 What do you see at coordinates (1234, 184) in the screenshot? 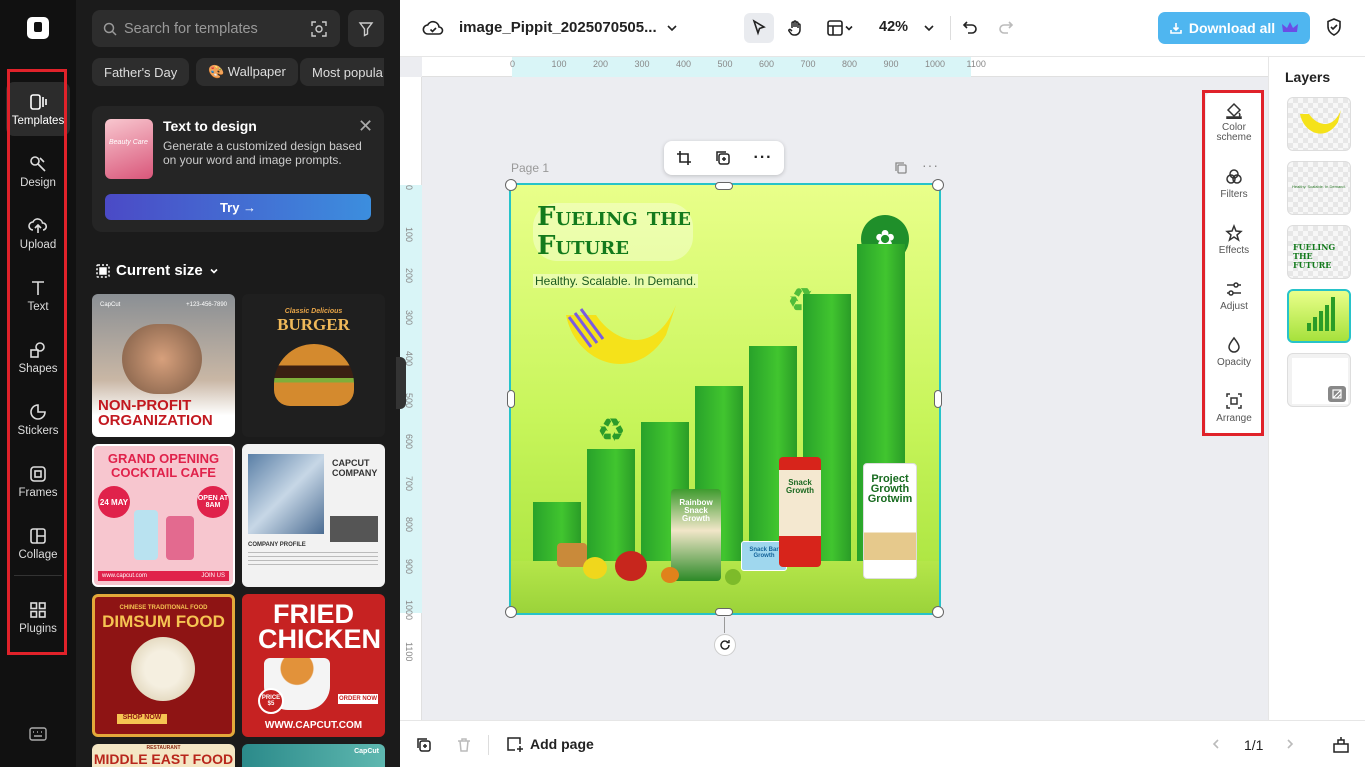
I see `filters-button: Filters` at bounding box center [1234, 184].